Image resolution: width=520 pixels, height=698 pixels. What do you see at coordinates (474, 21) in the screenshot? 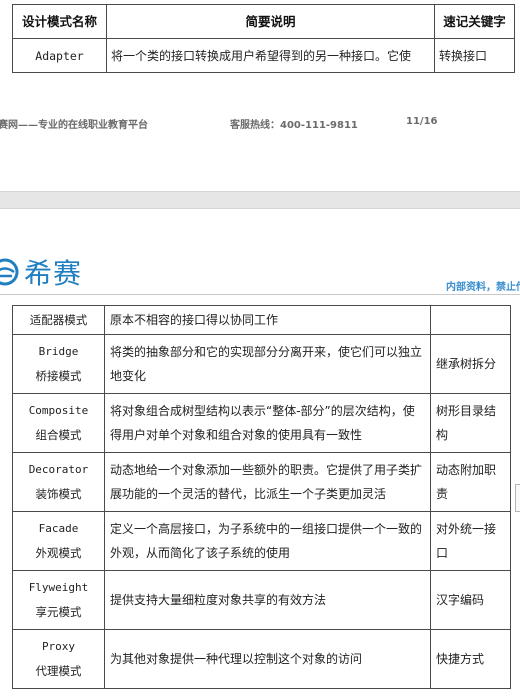
I see `header-keyword: 速记关键字` at bounding box center [474, 21].